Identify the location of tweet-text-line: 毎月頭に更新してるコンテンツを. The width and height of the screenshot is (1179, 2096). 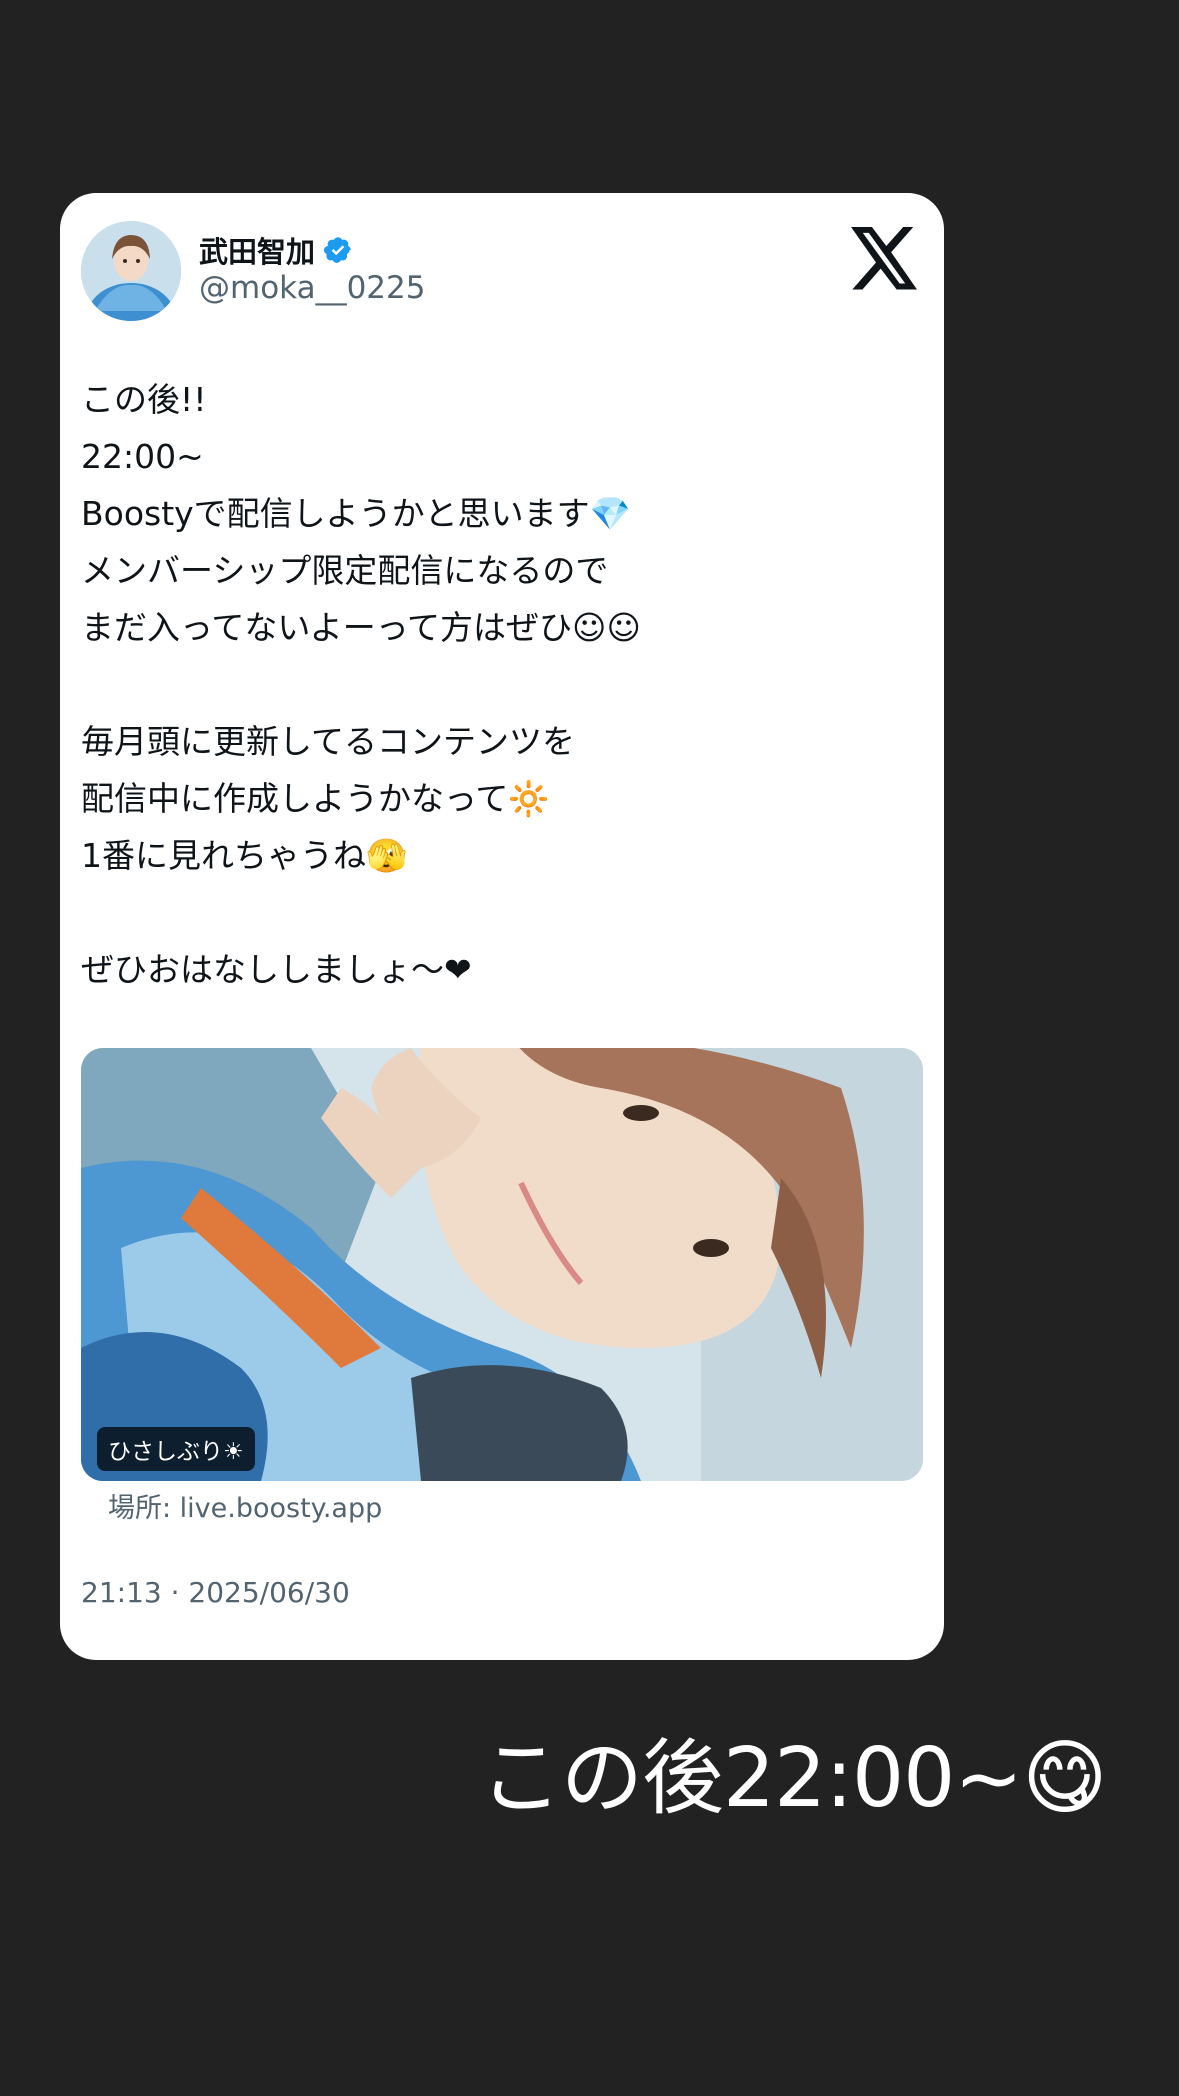
(328, 741).